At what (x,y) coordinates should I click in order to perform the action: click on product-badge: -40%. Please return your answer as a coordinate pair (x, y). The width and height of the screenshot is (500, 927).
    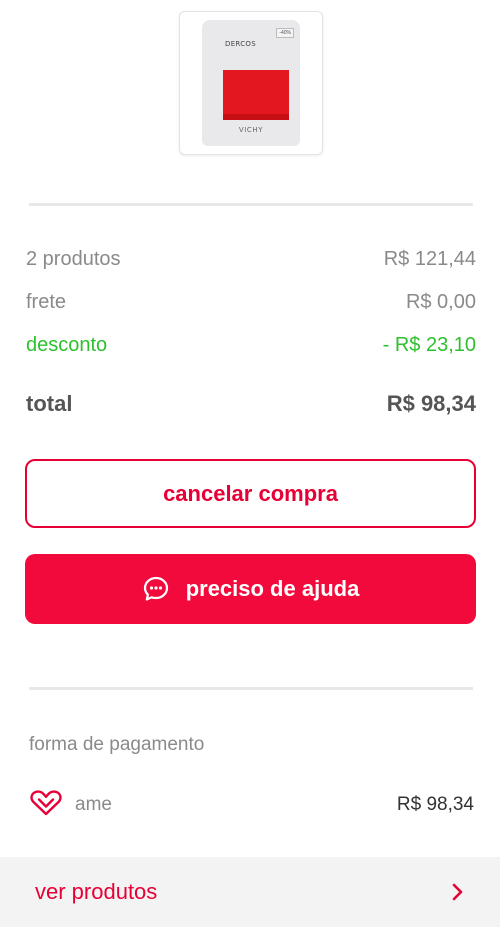
    Looking at the image, I should click on (285, 33).